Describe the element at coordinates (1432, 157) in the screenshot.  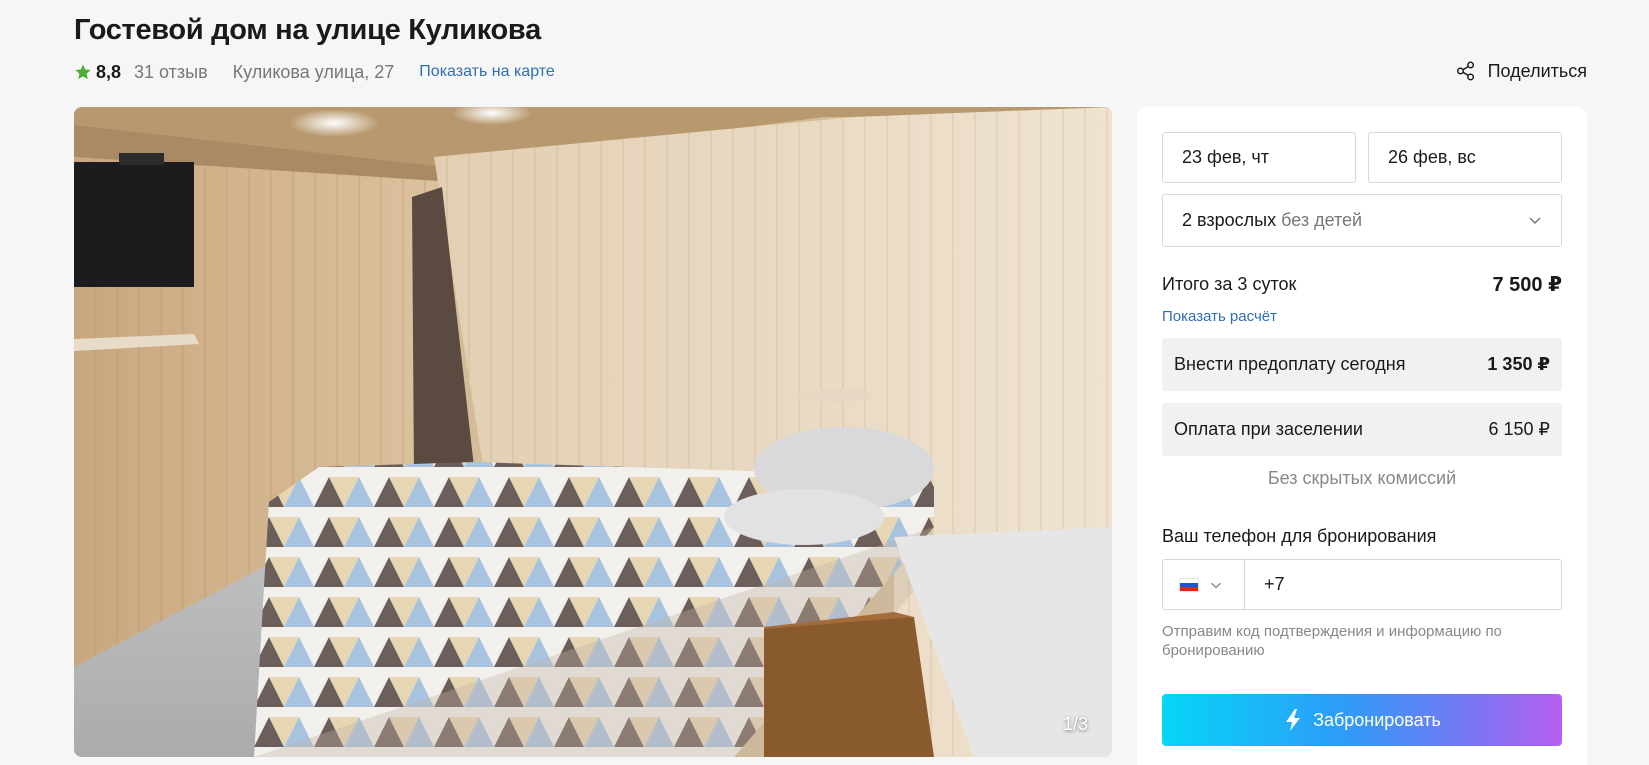
I see `check-out-value: 26 фев, вс` at that location.